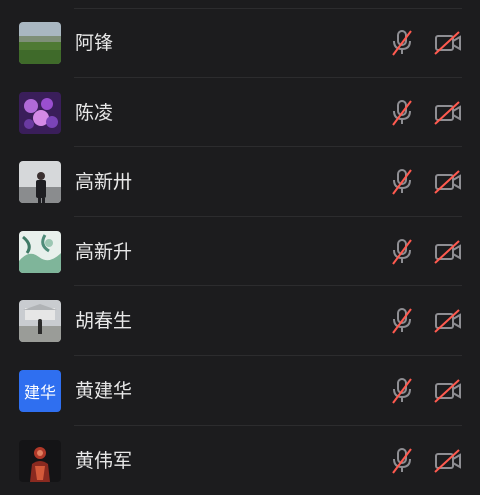 Image resolution: width=480 pixels, height=495 pixels. What do you see at coordinates (104, 321) in the screenshot?
I see `participant-name: 胡春生` at bounding box center [104, 321].